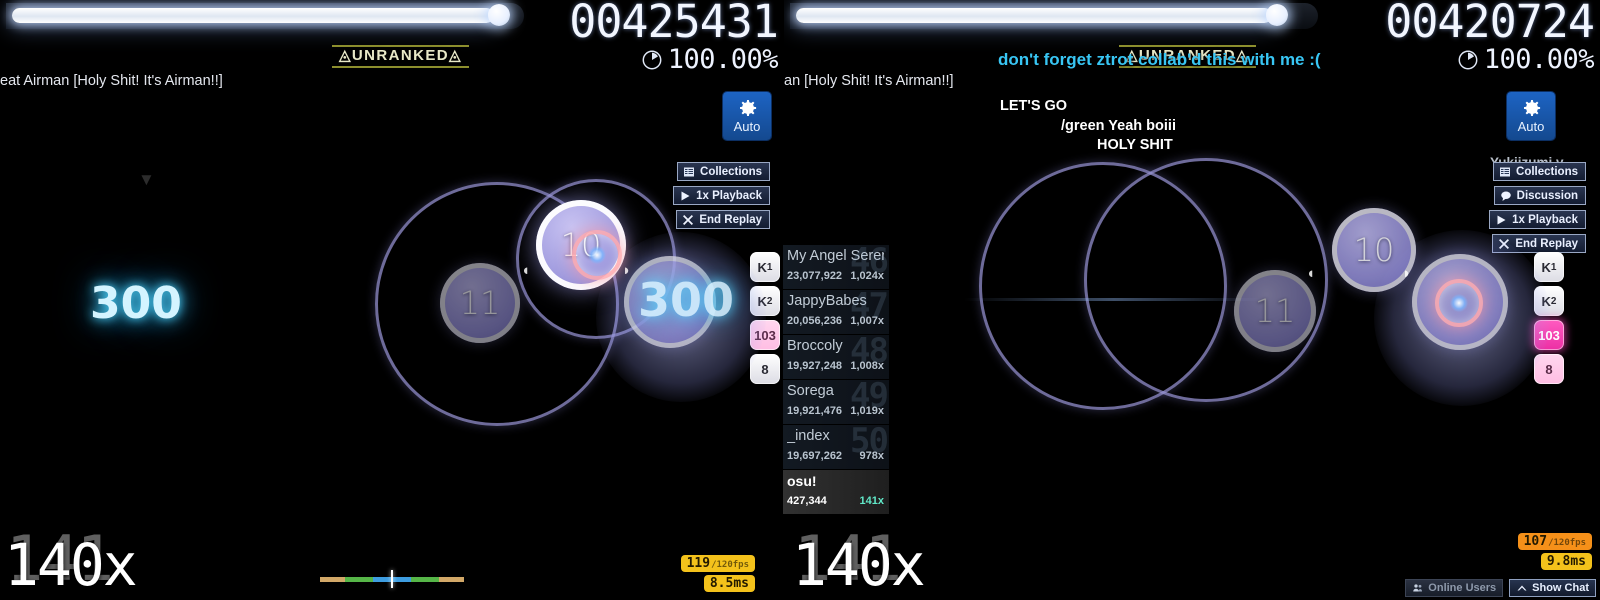 The width and height of the screenshot is (1600, 600). I want to click on chevron-up-icon, so click(1522, 588).